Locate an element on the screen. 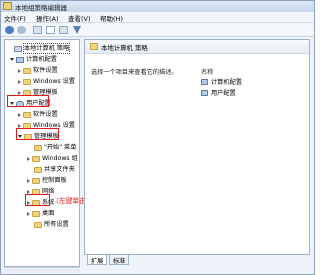 Image resolution: width=320 pixels, height=275 pixels. toolbar is located at coordinates (157, 30).